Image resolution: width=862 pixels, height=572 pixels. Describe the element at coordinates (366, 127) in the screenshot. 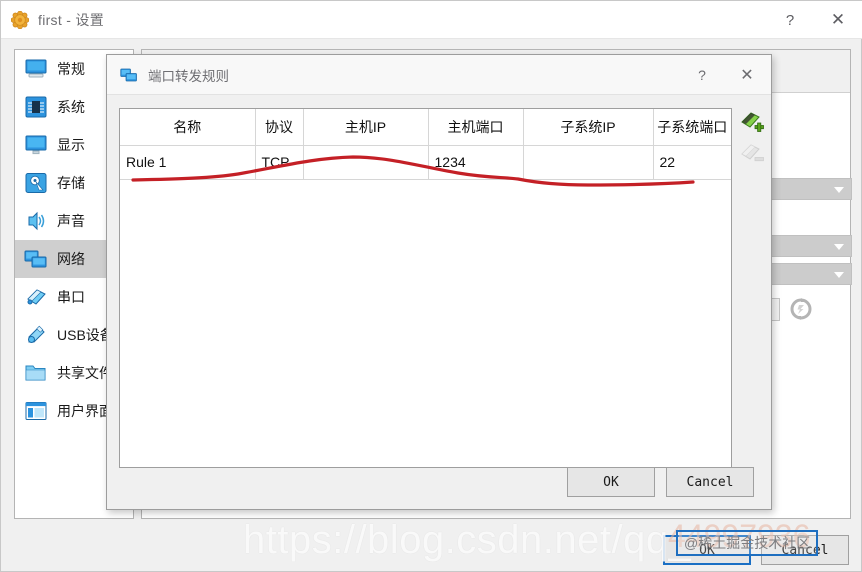

I see `column-header-host-ip: 主机IP` at that location.